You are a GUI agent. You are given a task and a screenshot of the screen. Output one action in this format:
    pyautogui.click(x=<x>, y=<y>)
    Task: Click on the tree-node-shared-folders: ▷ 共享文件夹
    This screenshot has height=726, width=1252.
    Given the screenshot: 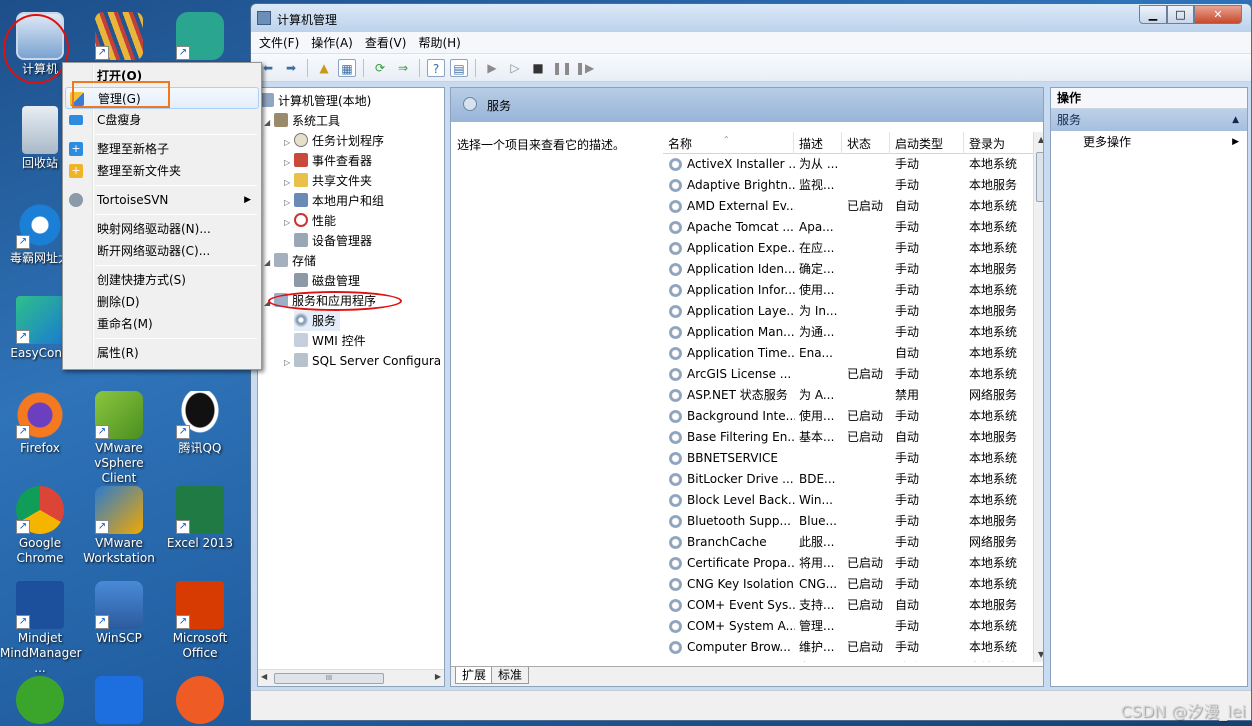 What is the action you would take?
    pyautogui.click(x=328, y=181)
    